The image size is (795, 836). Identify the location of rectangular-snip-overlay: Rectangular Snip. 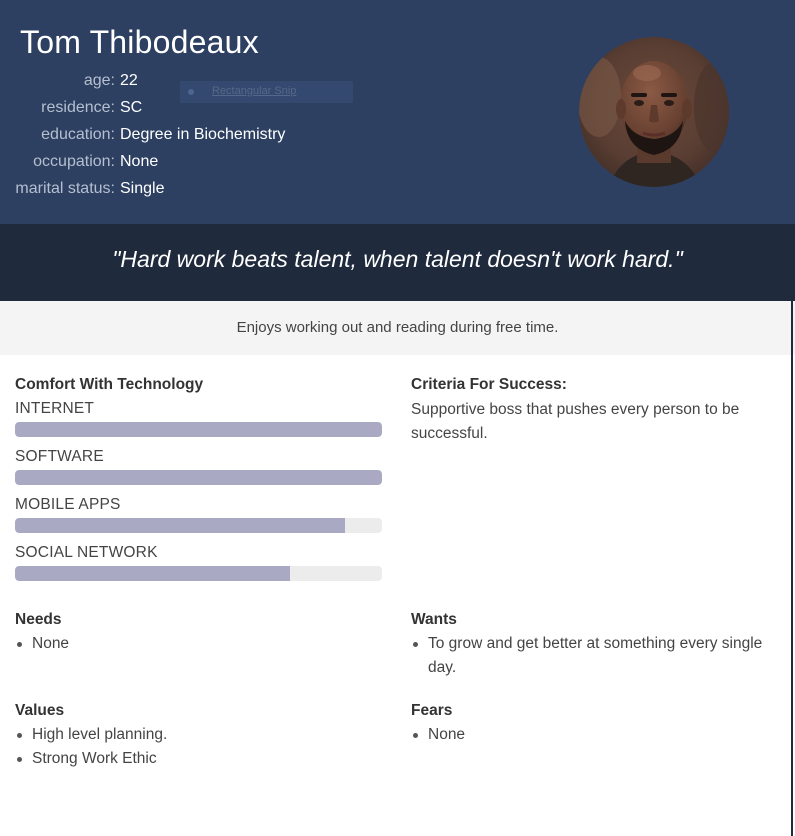
(266, 92).